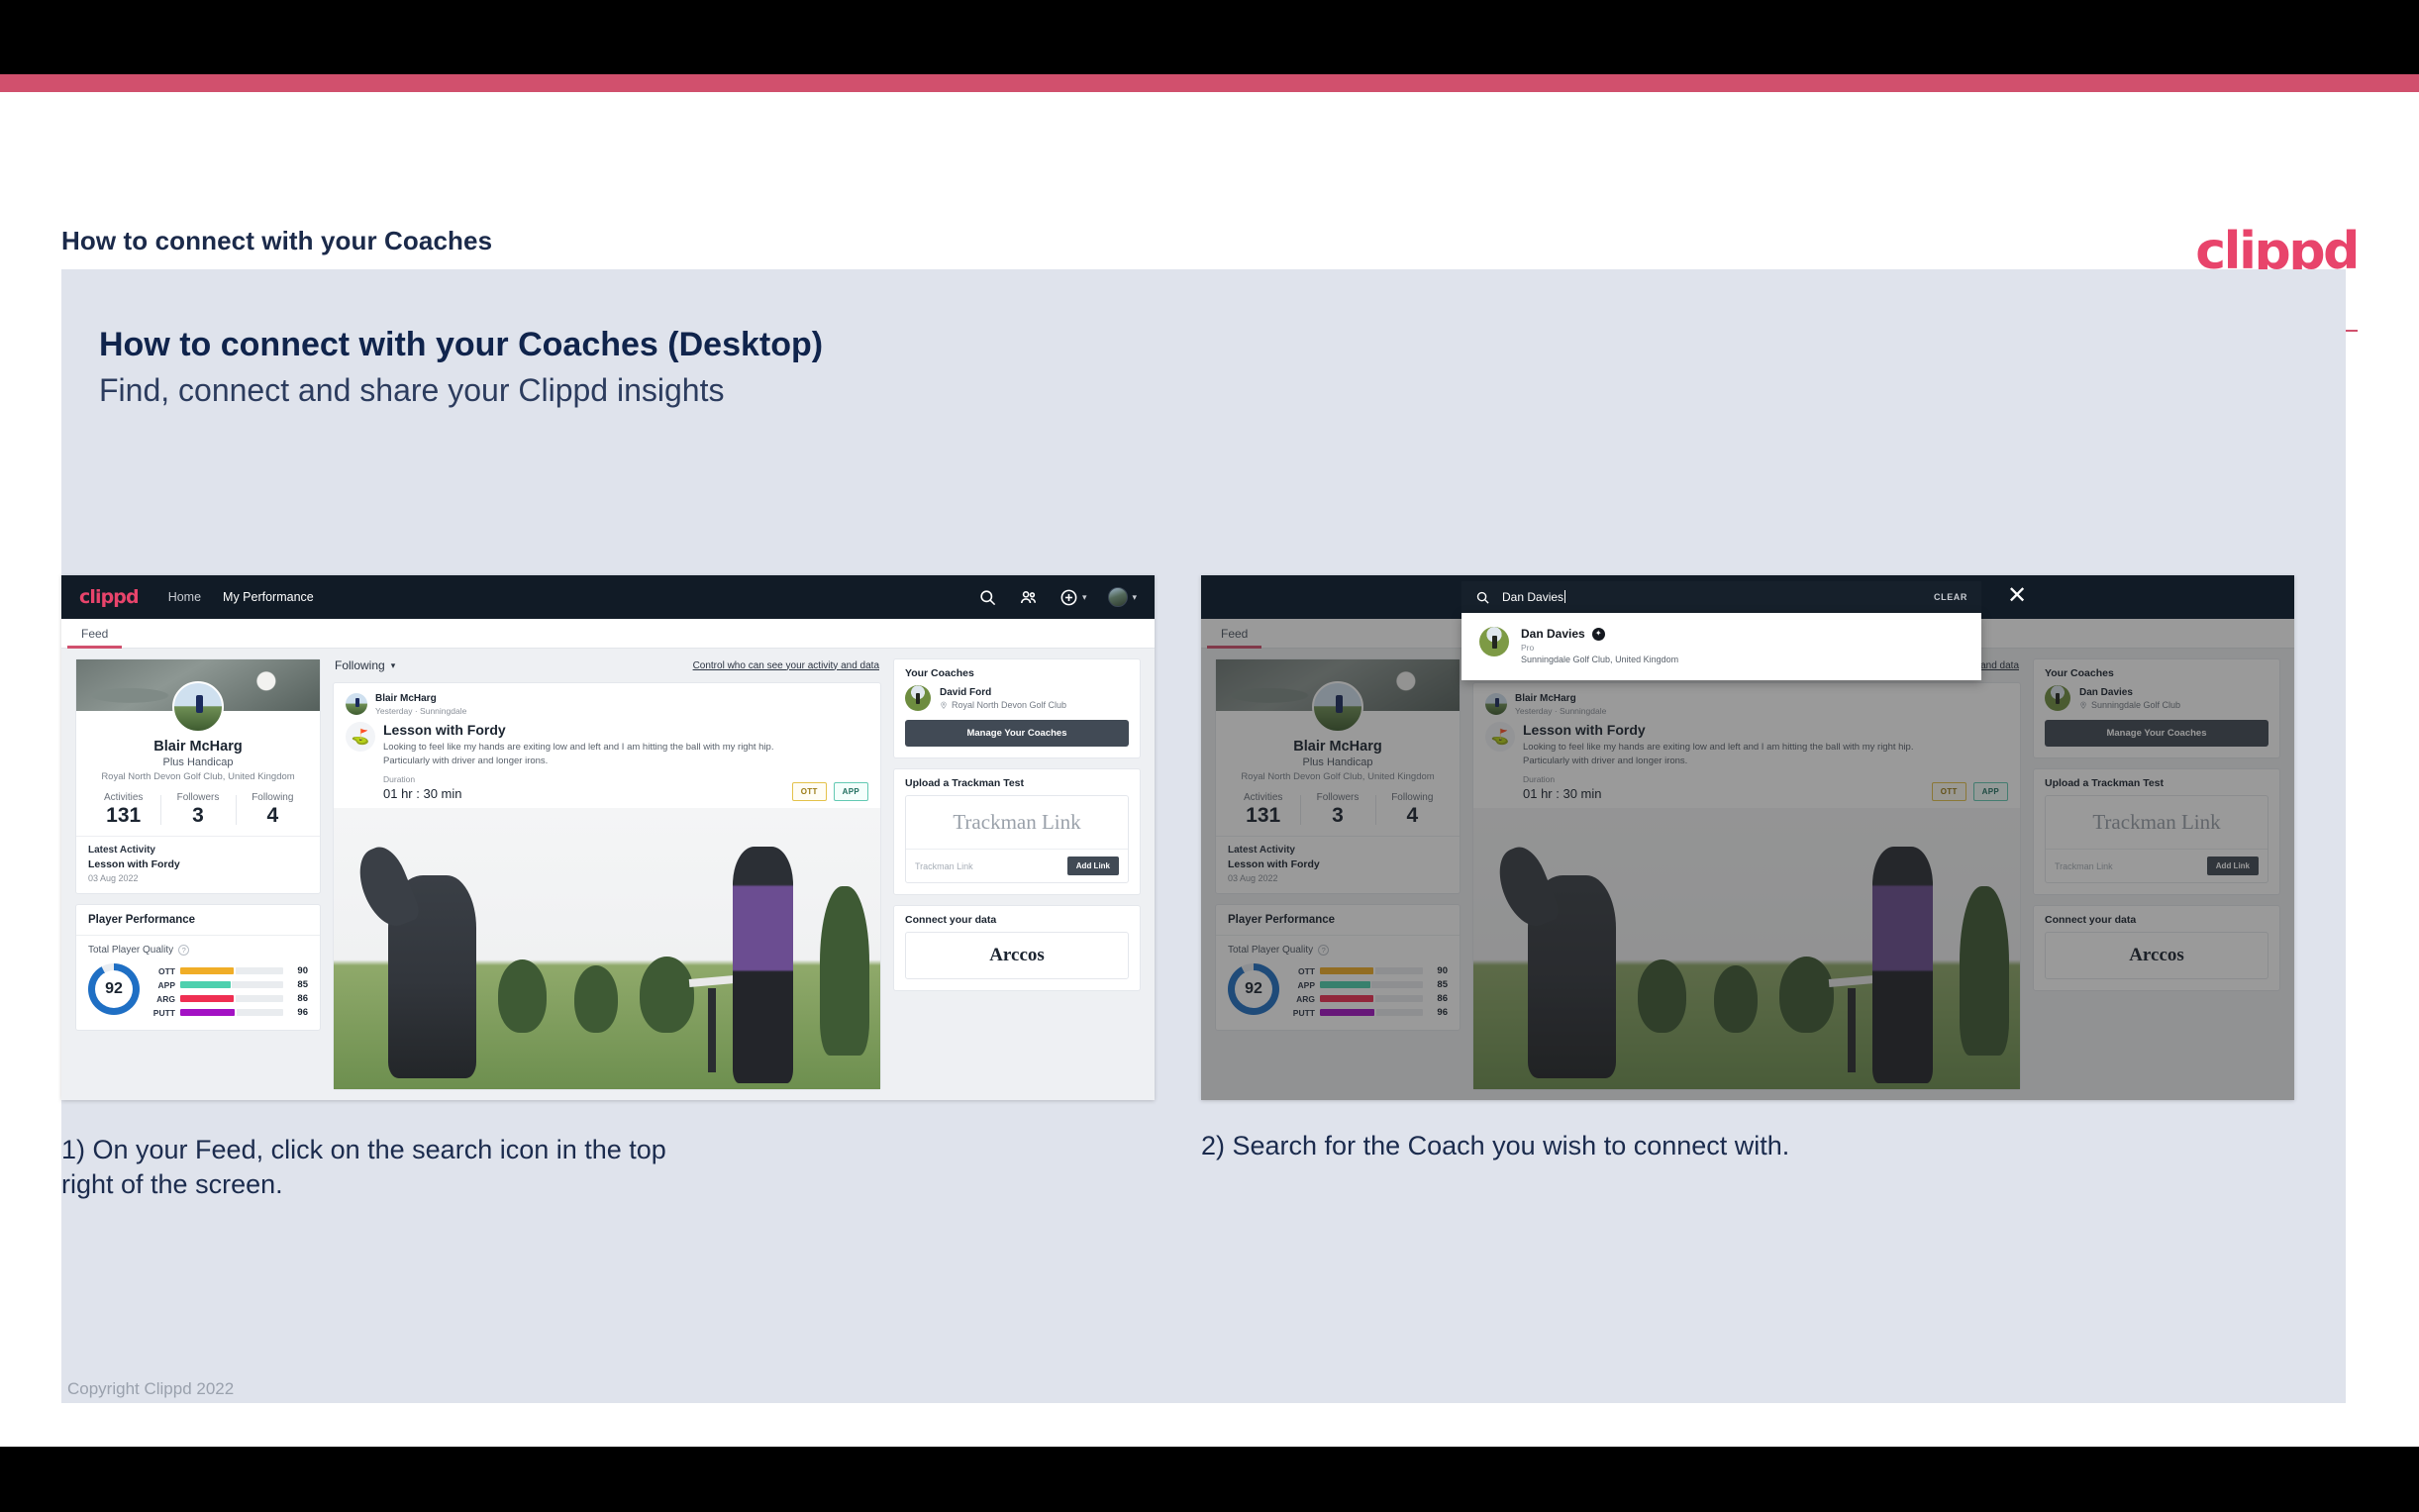  Describe the element at coordinates (1950, 597) in the screenshot. I see `clear-search-button: CLEAR` at that location.